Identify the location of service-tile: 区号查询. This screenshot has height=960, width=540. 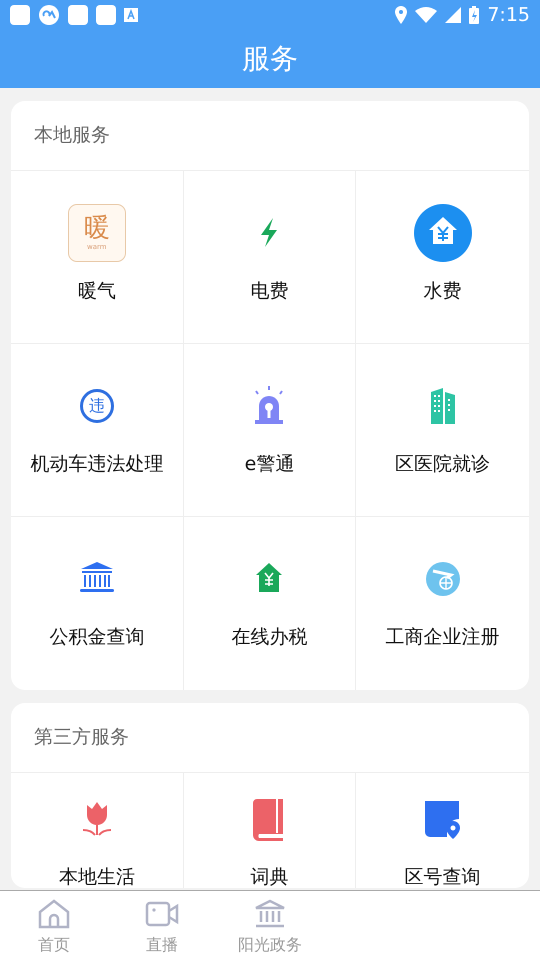
(442, 830).